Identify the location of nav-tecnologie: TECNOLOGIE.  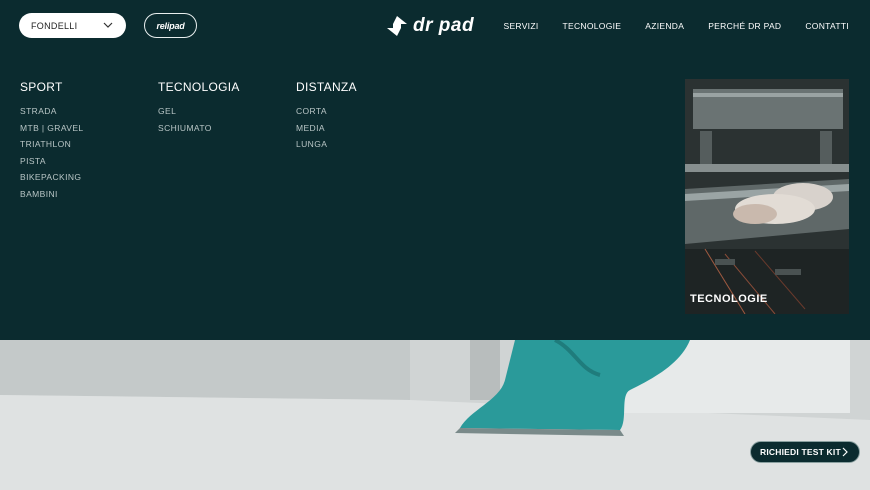
(592, 26).